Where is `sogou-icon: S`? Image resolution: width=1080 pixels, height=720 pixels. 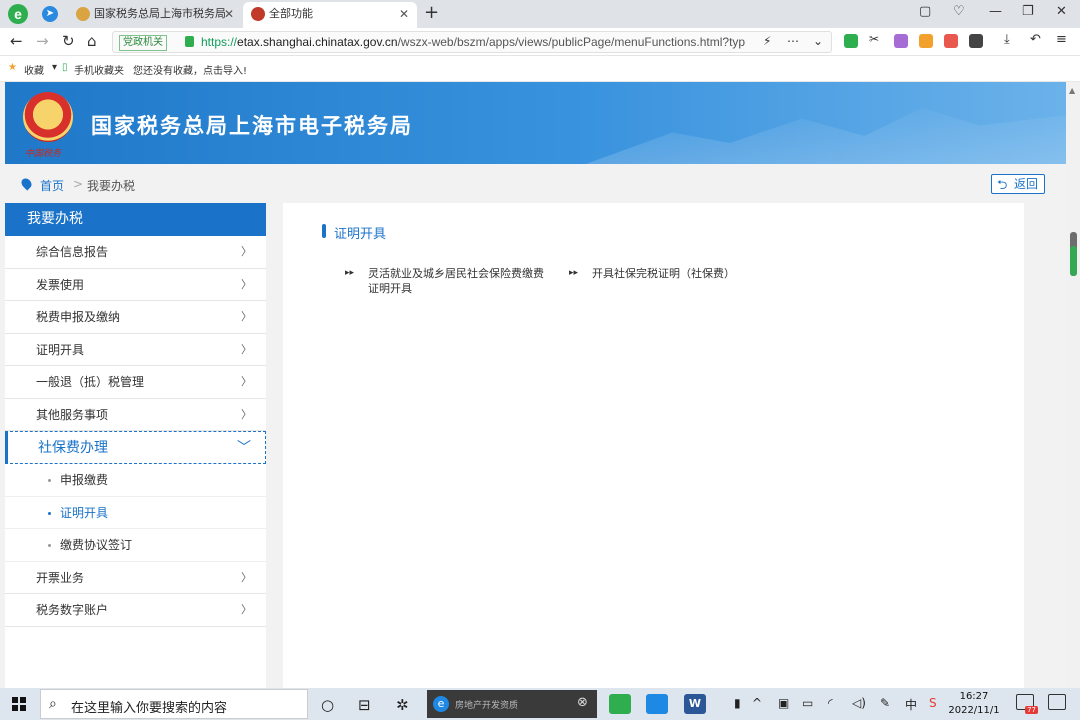
sogou-icon: S is located at coordinates (933, 703).